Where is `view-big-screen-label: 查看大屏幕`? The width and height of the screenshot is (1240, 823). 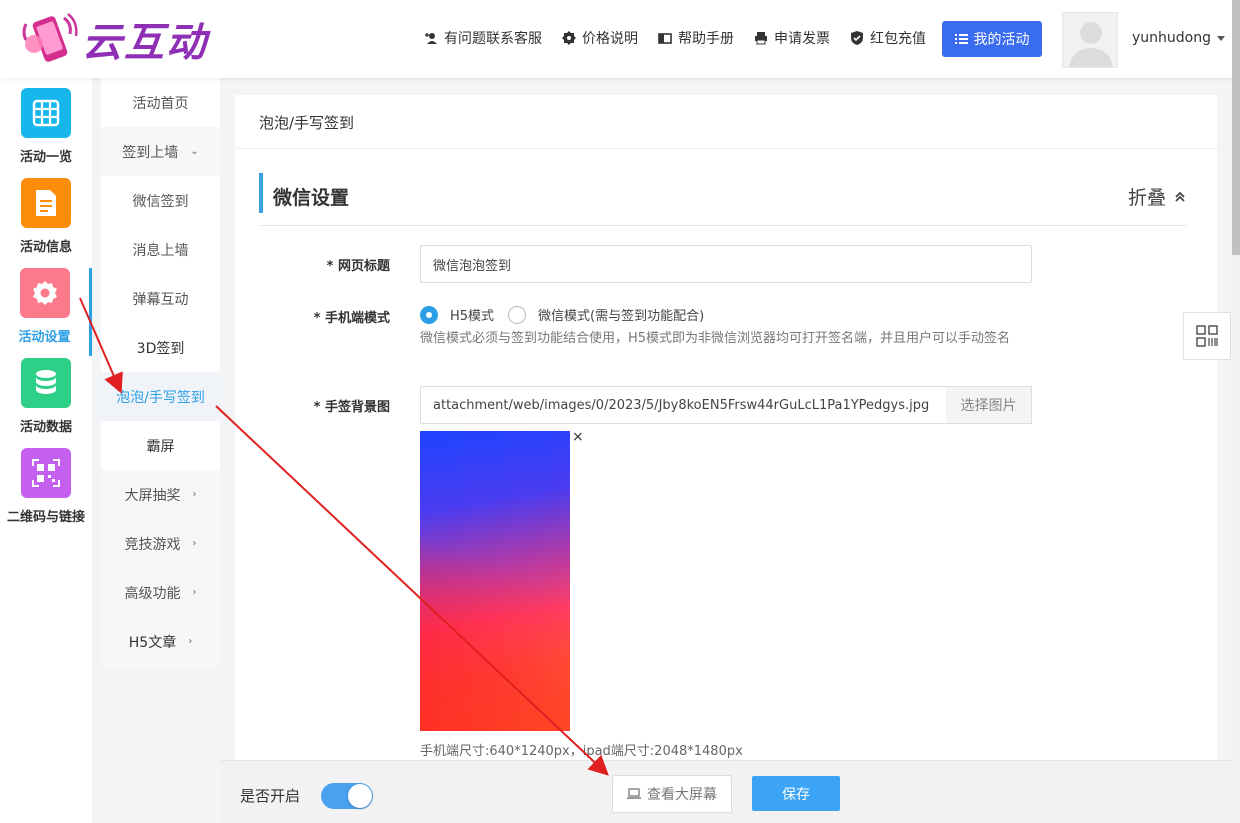 view-big-screen-label: 查看大屏幕 is located at coordinates (682, 795).